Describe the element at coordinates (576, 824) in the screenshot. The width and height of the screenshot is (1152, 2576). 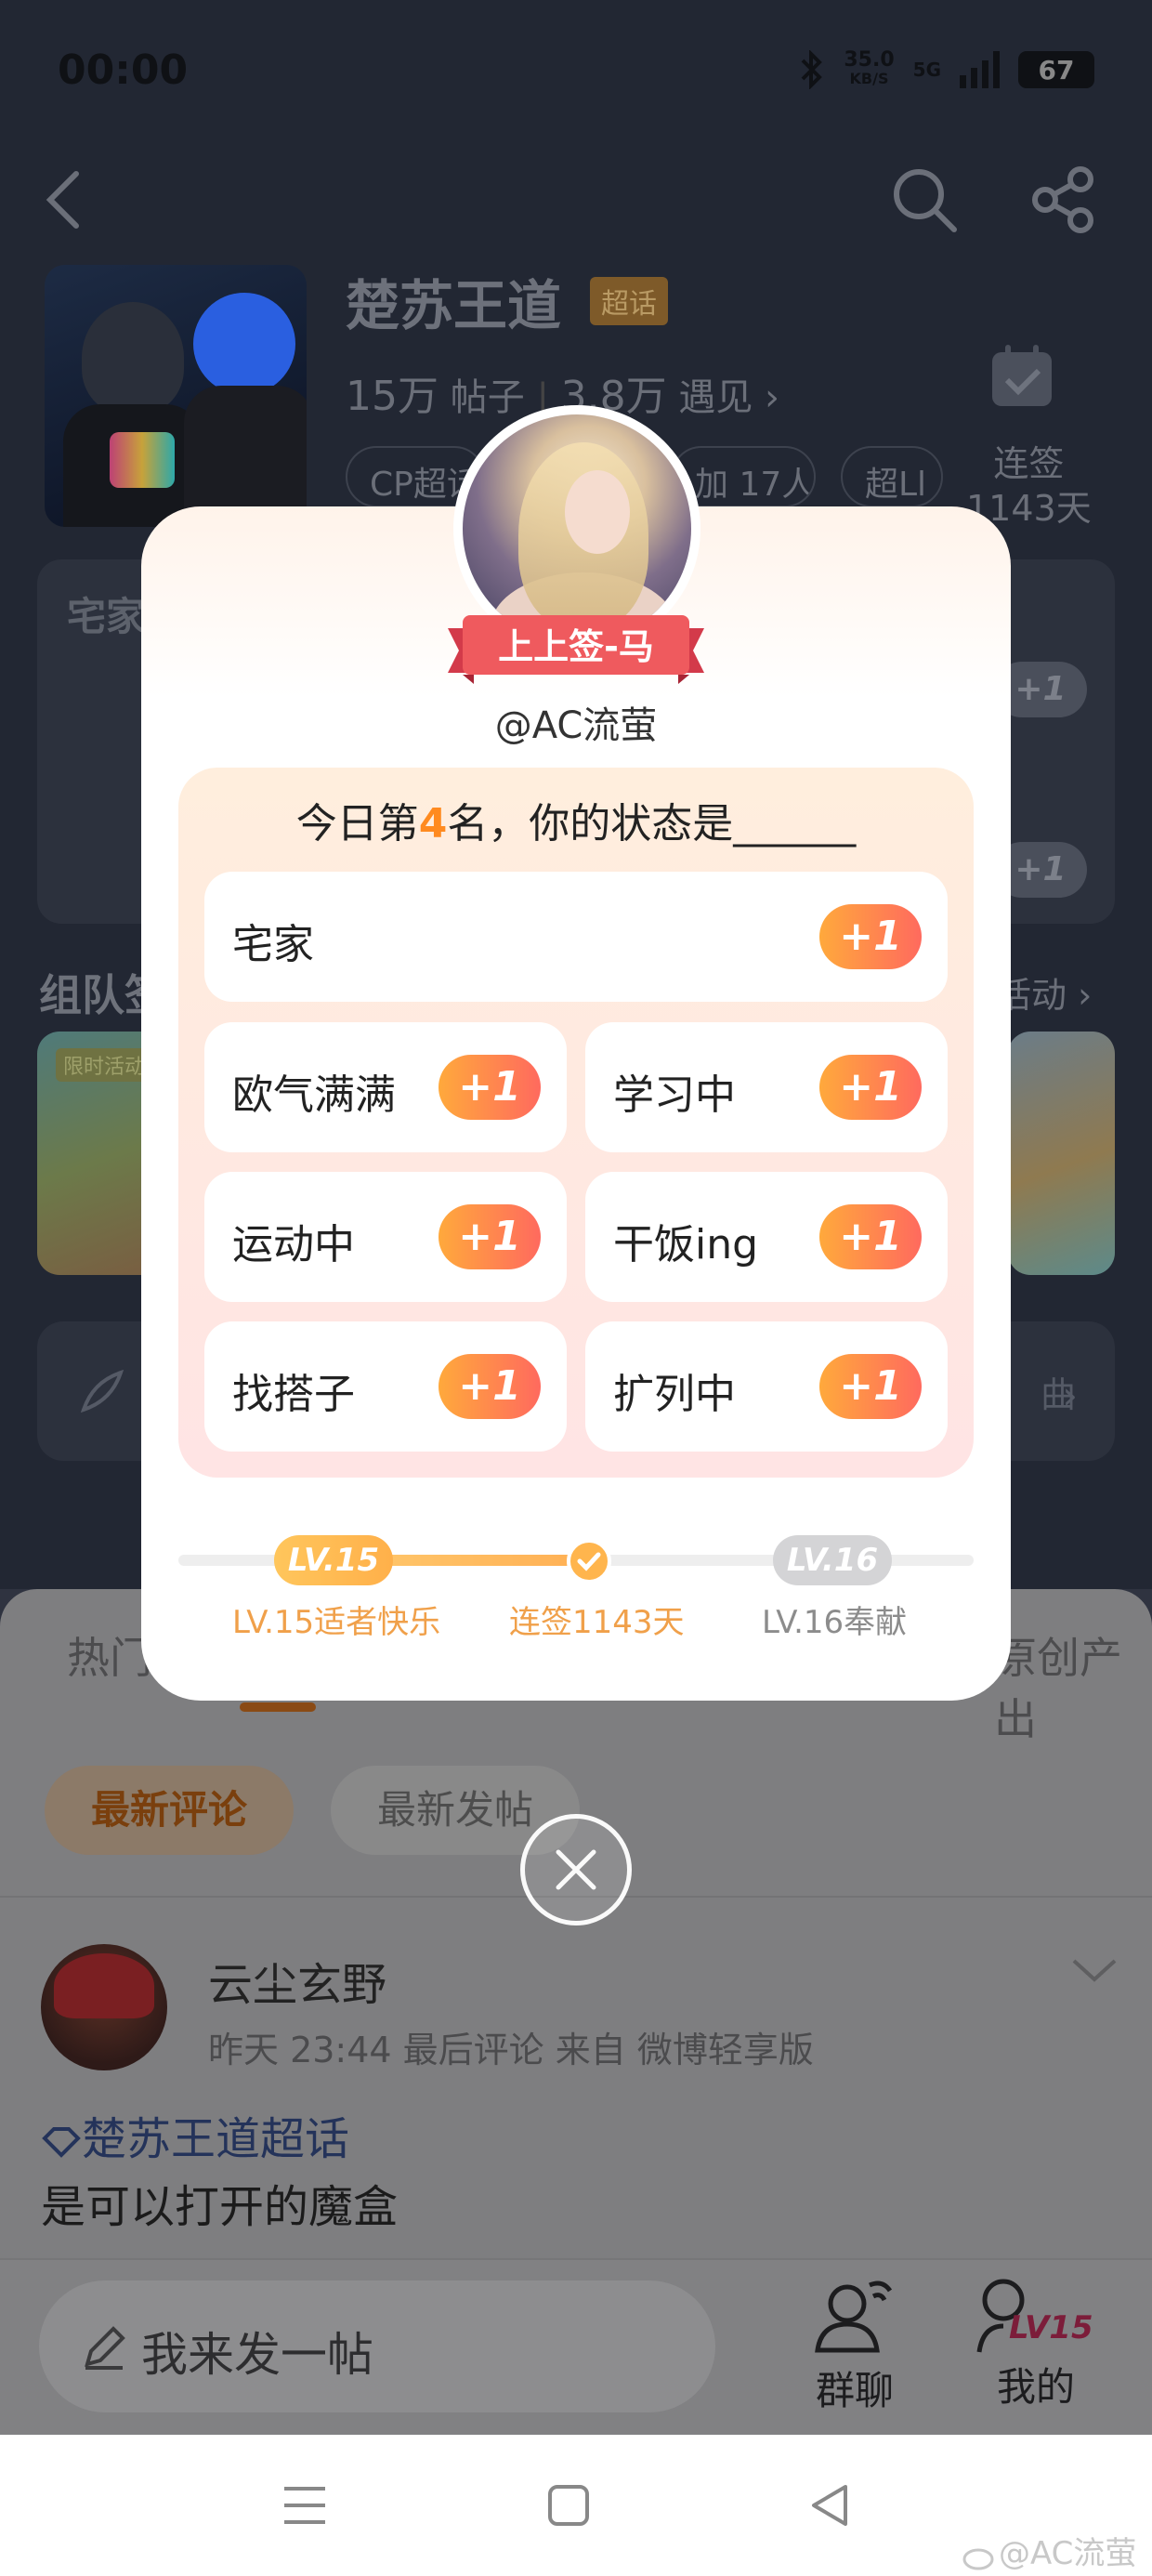
I see `status-question: 今日第4名，你的状态是______` at that location.